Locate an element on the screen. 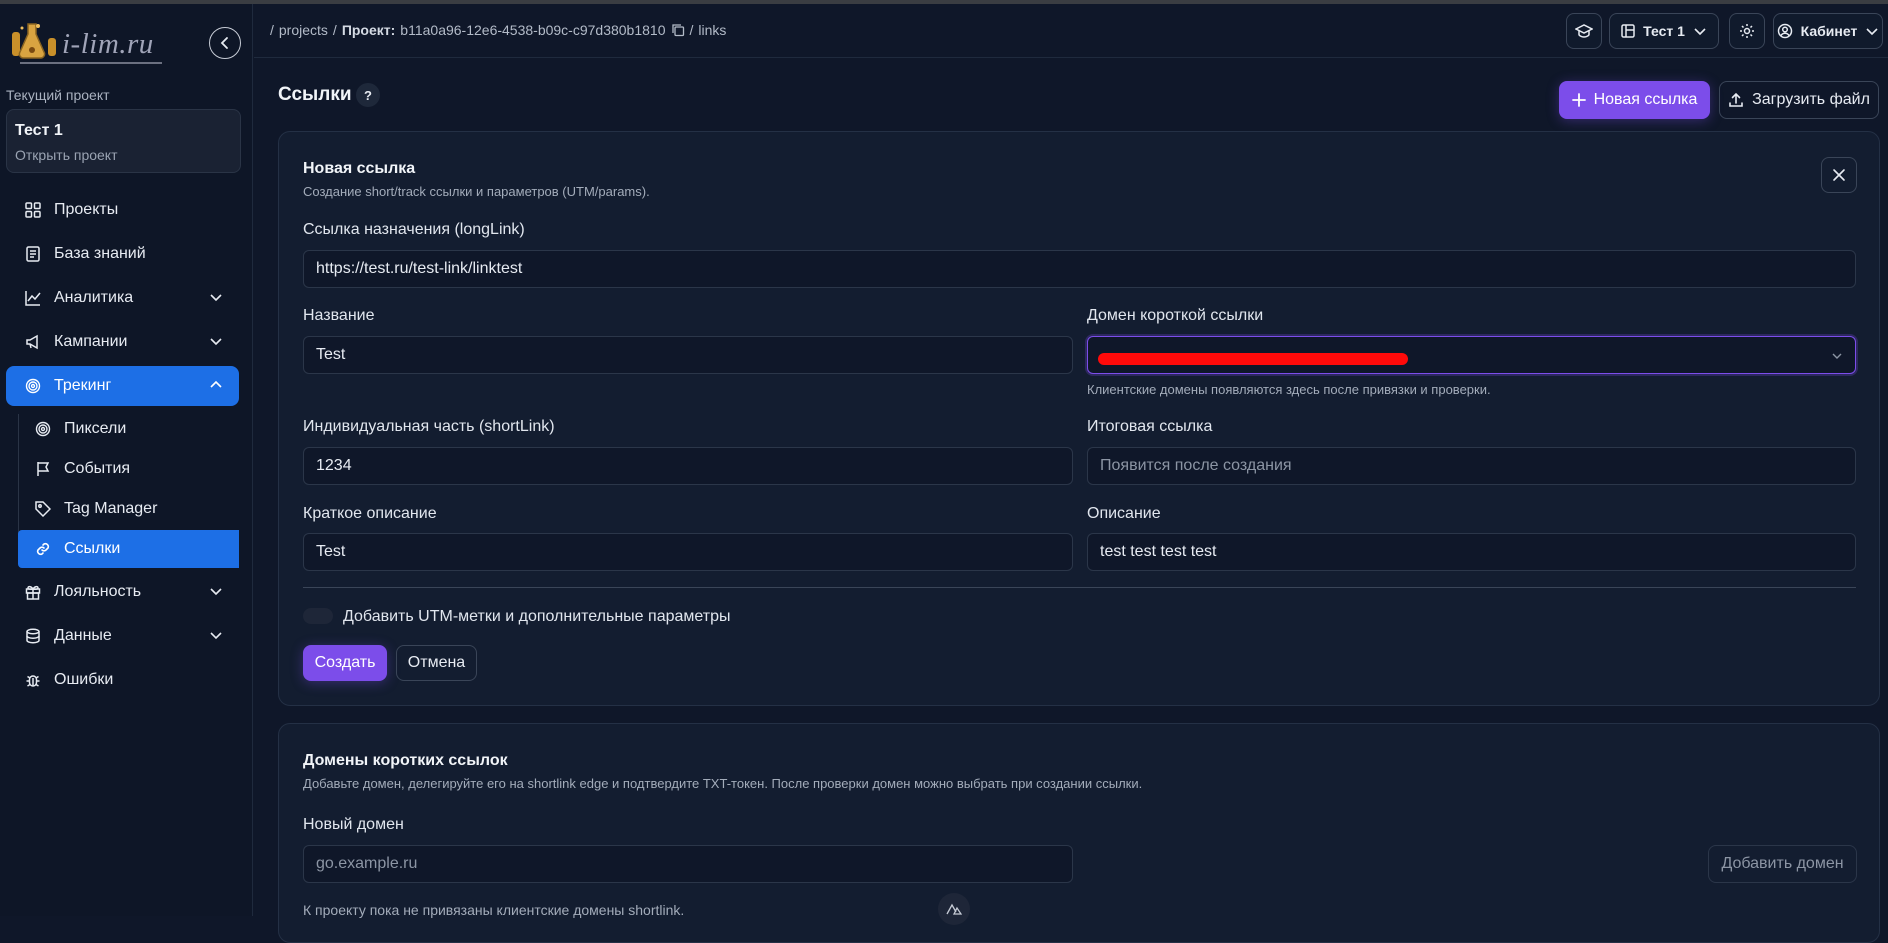 This screenshot has height=943, width=1888. graduation-cap-icon is located at coordinates (1584, 31).